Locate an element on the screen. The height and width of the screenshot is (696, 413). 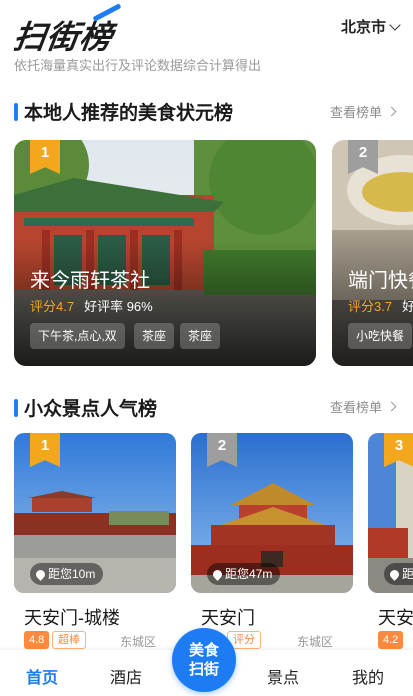
spot-section-heading: 小众景点人气榜 is located at coordinates (85, 407).